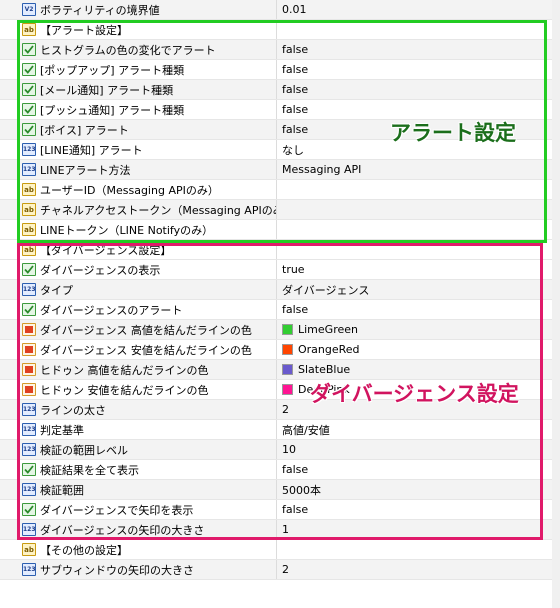  I want to click on parameter-row: 123 検証の範囲レベル 10, so click(280, 450).